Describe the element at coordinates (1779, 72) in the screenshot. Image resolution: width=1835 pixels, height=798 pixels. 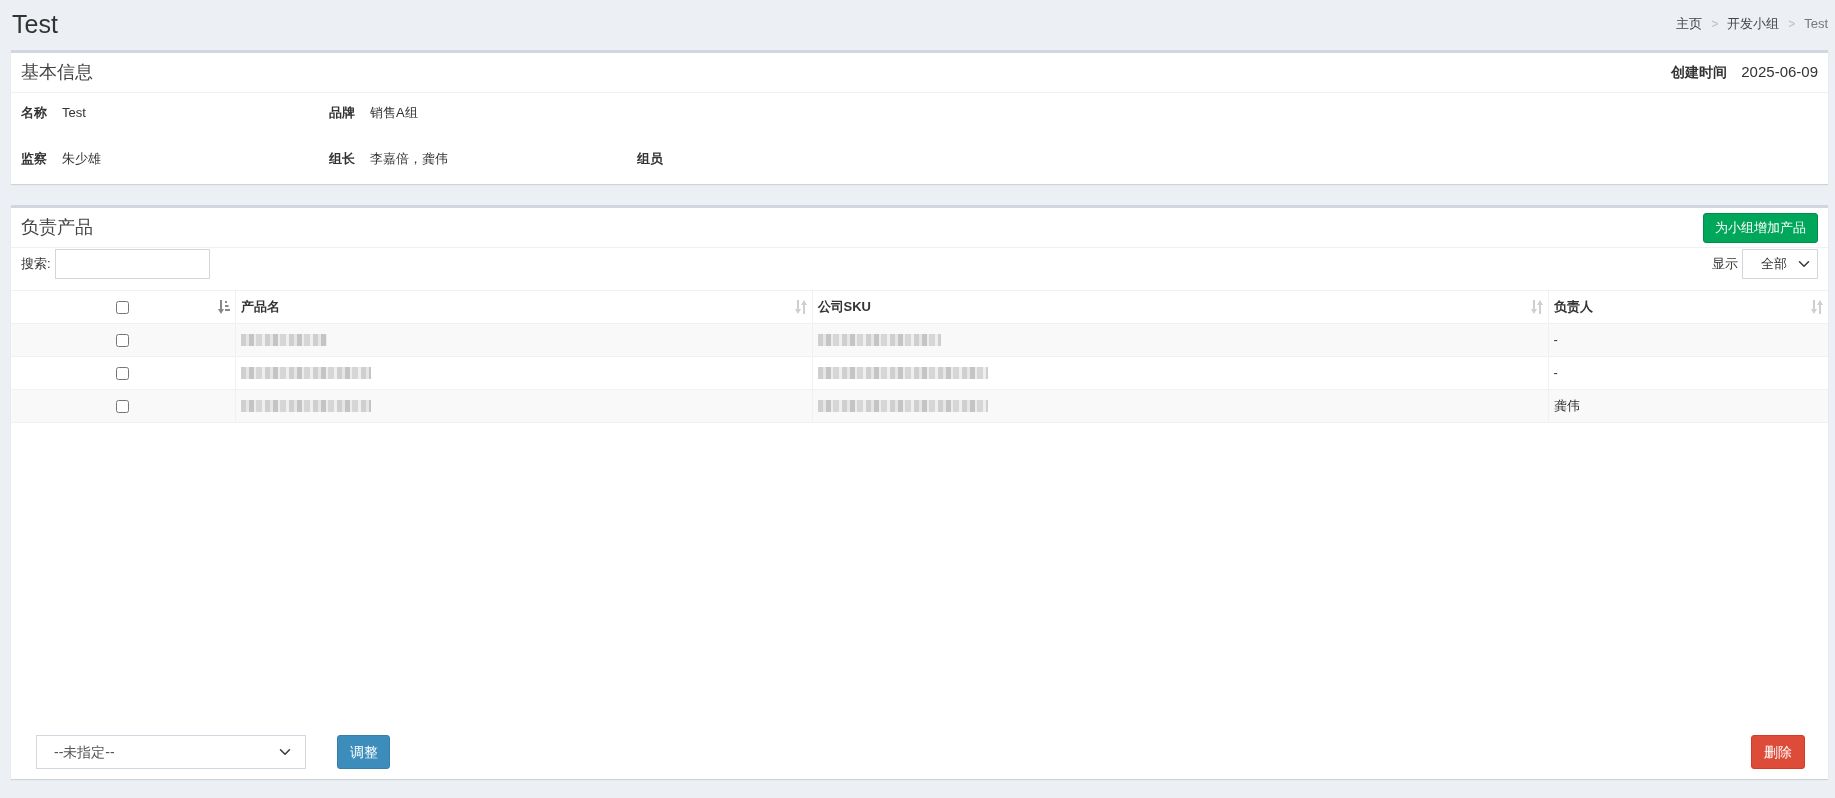
I see `field-value: 2025-06-09` at that location.